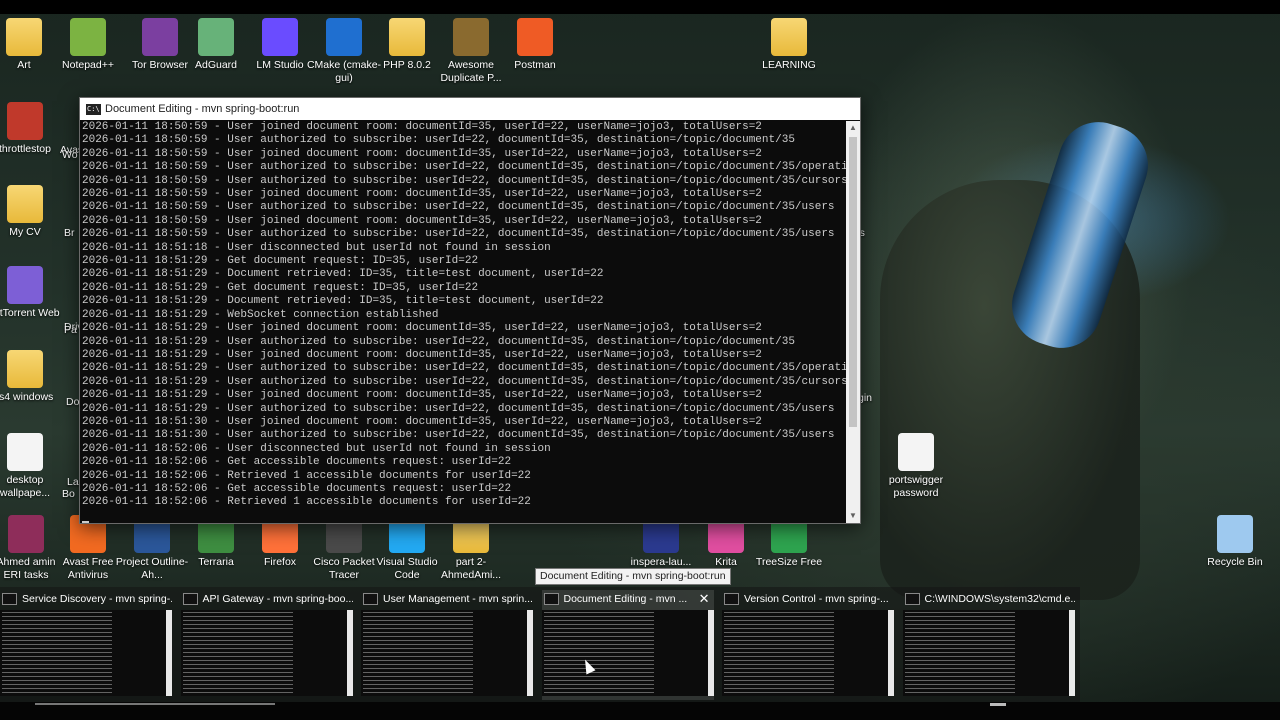  I want to click on throttlestop-icon, so click(25, 121).